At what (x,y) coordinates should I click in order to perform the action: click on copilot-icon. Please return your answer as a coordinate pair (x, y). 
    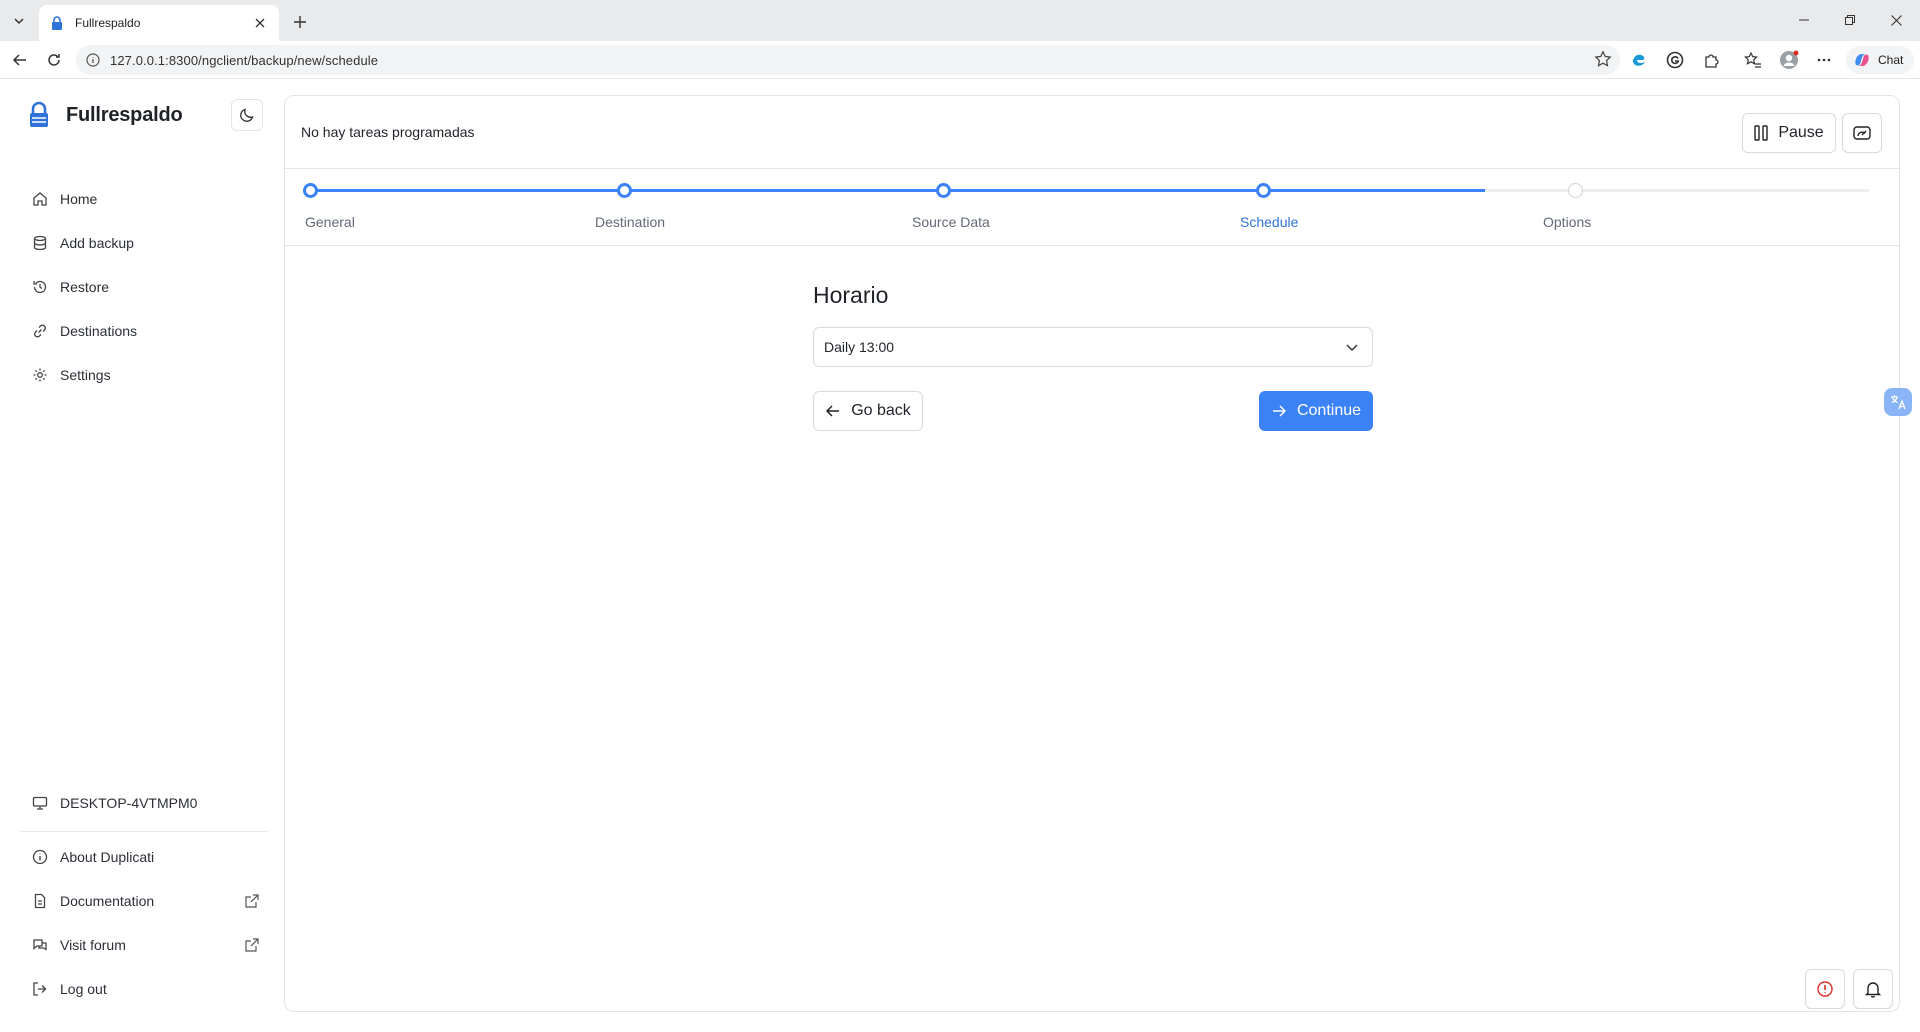
    Looking at the image, I should click on (1862, 60).